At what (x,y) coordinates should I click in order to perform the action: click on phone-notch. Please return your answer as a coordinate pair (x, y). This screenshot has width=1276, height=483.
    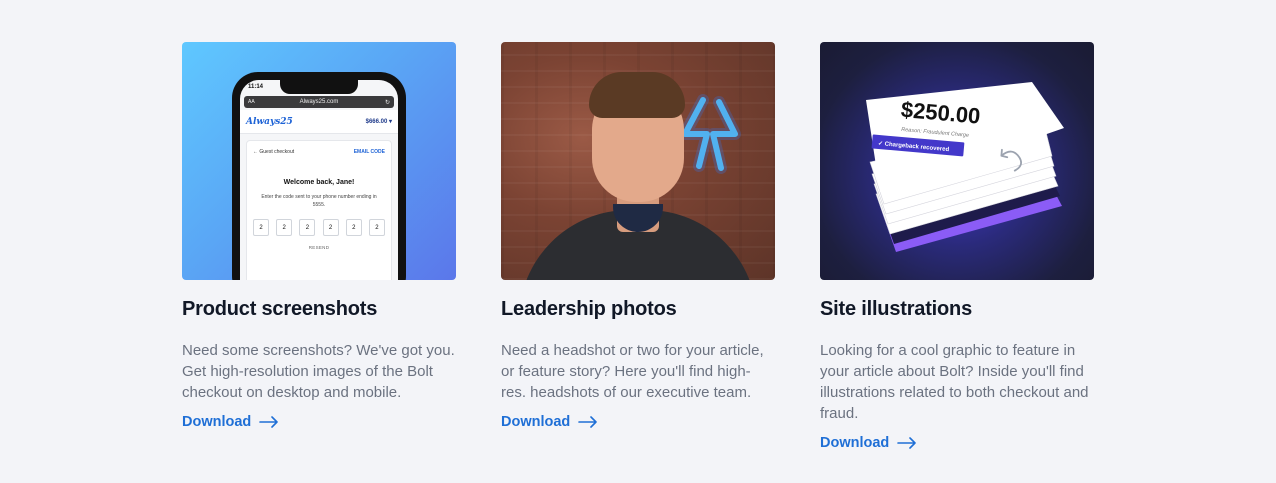
    Looking at the image, I should click on (319, 87).